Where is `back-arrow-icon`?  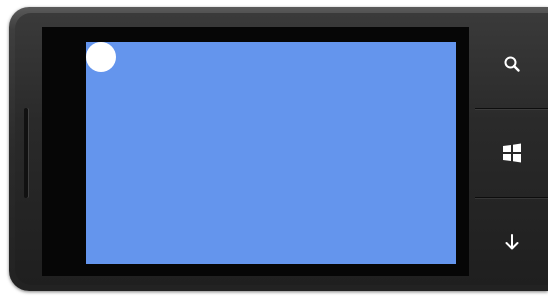
back-arrow-icon is located at coordinates (512, 242).